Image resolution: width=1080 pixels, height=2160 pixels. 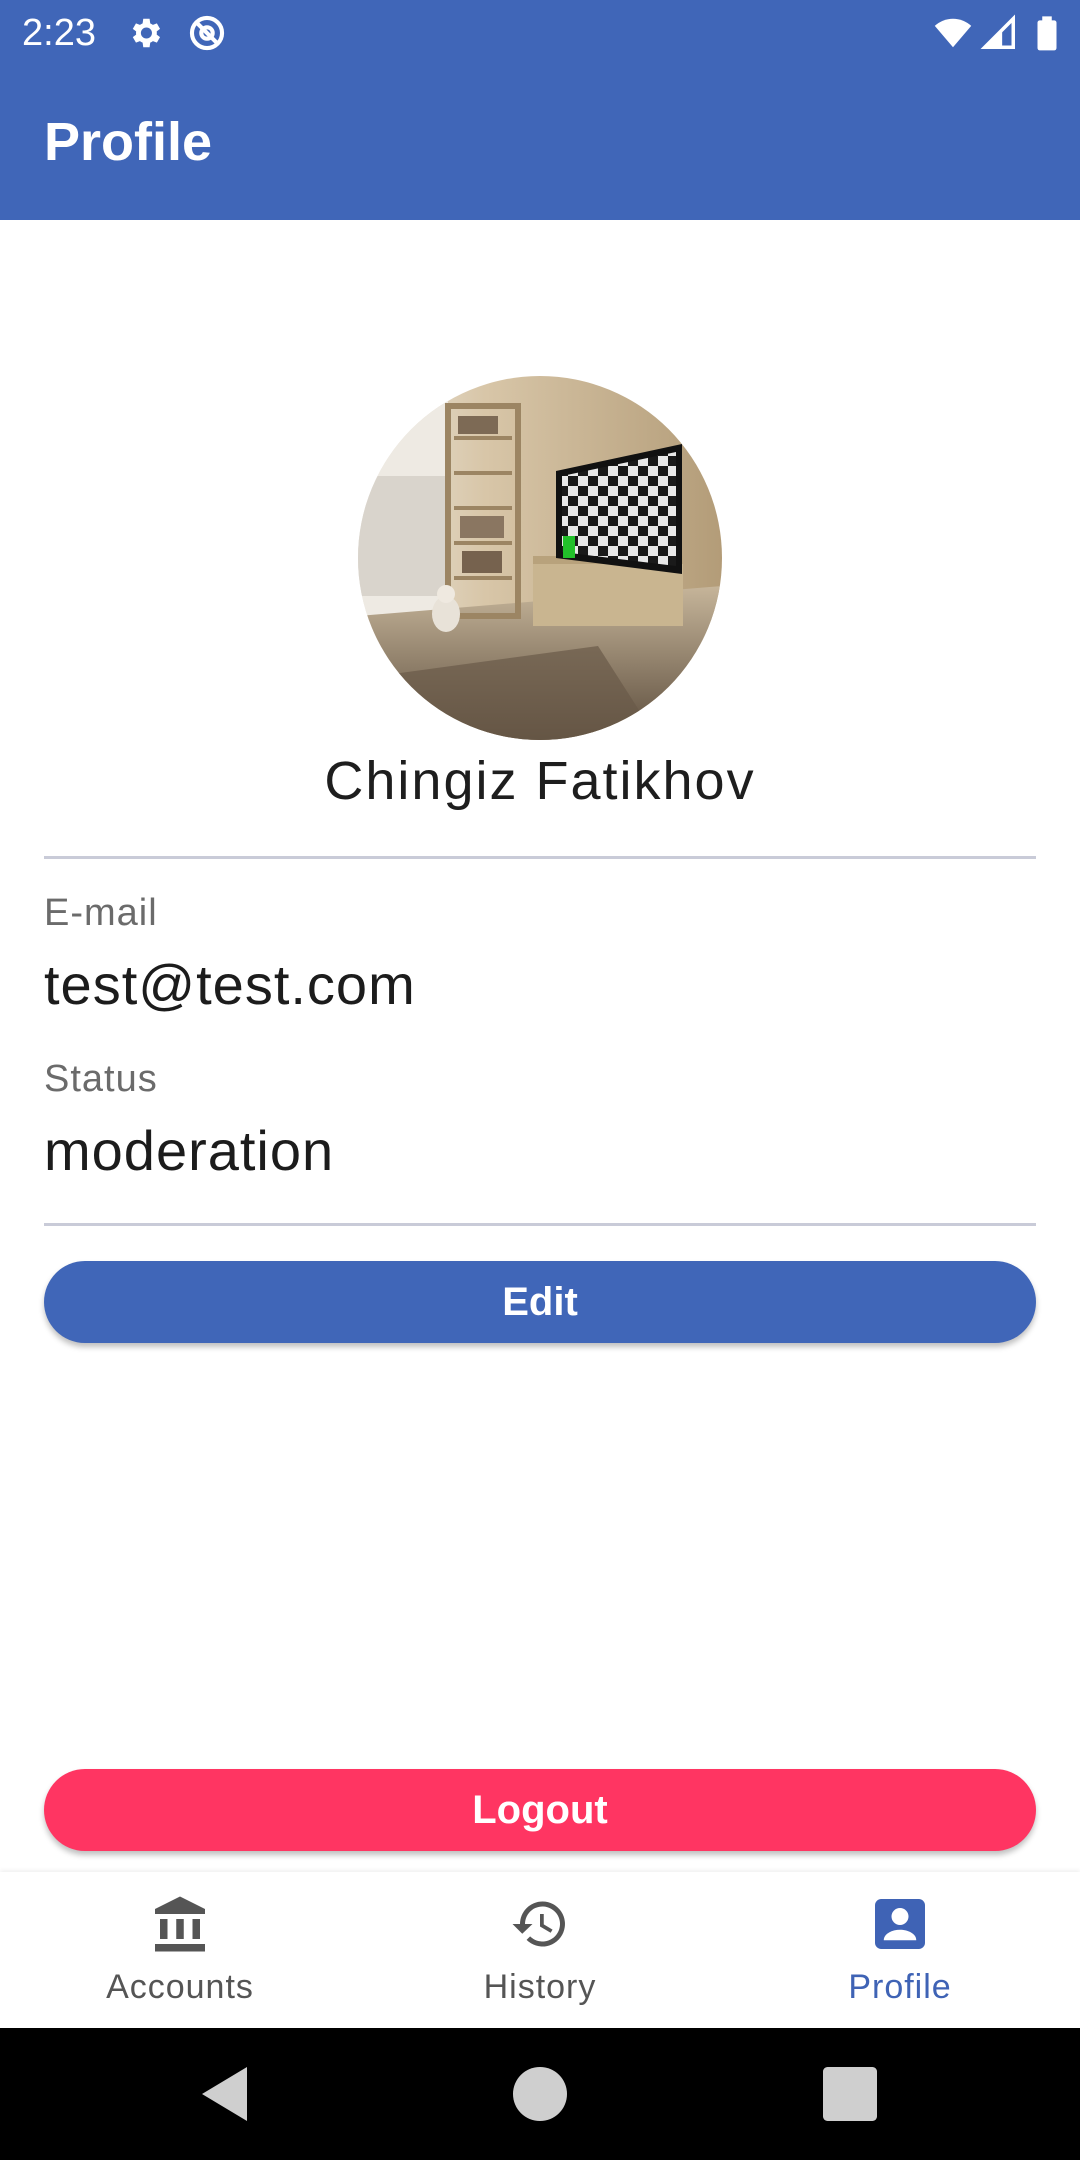 I want to click on nav-item-profile: Profile, so click(x=900, y=1950).